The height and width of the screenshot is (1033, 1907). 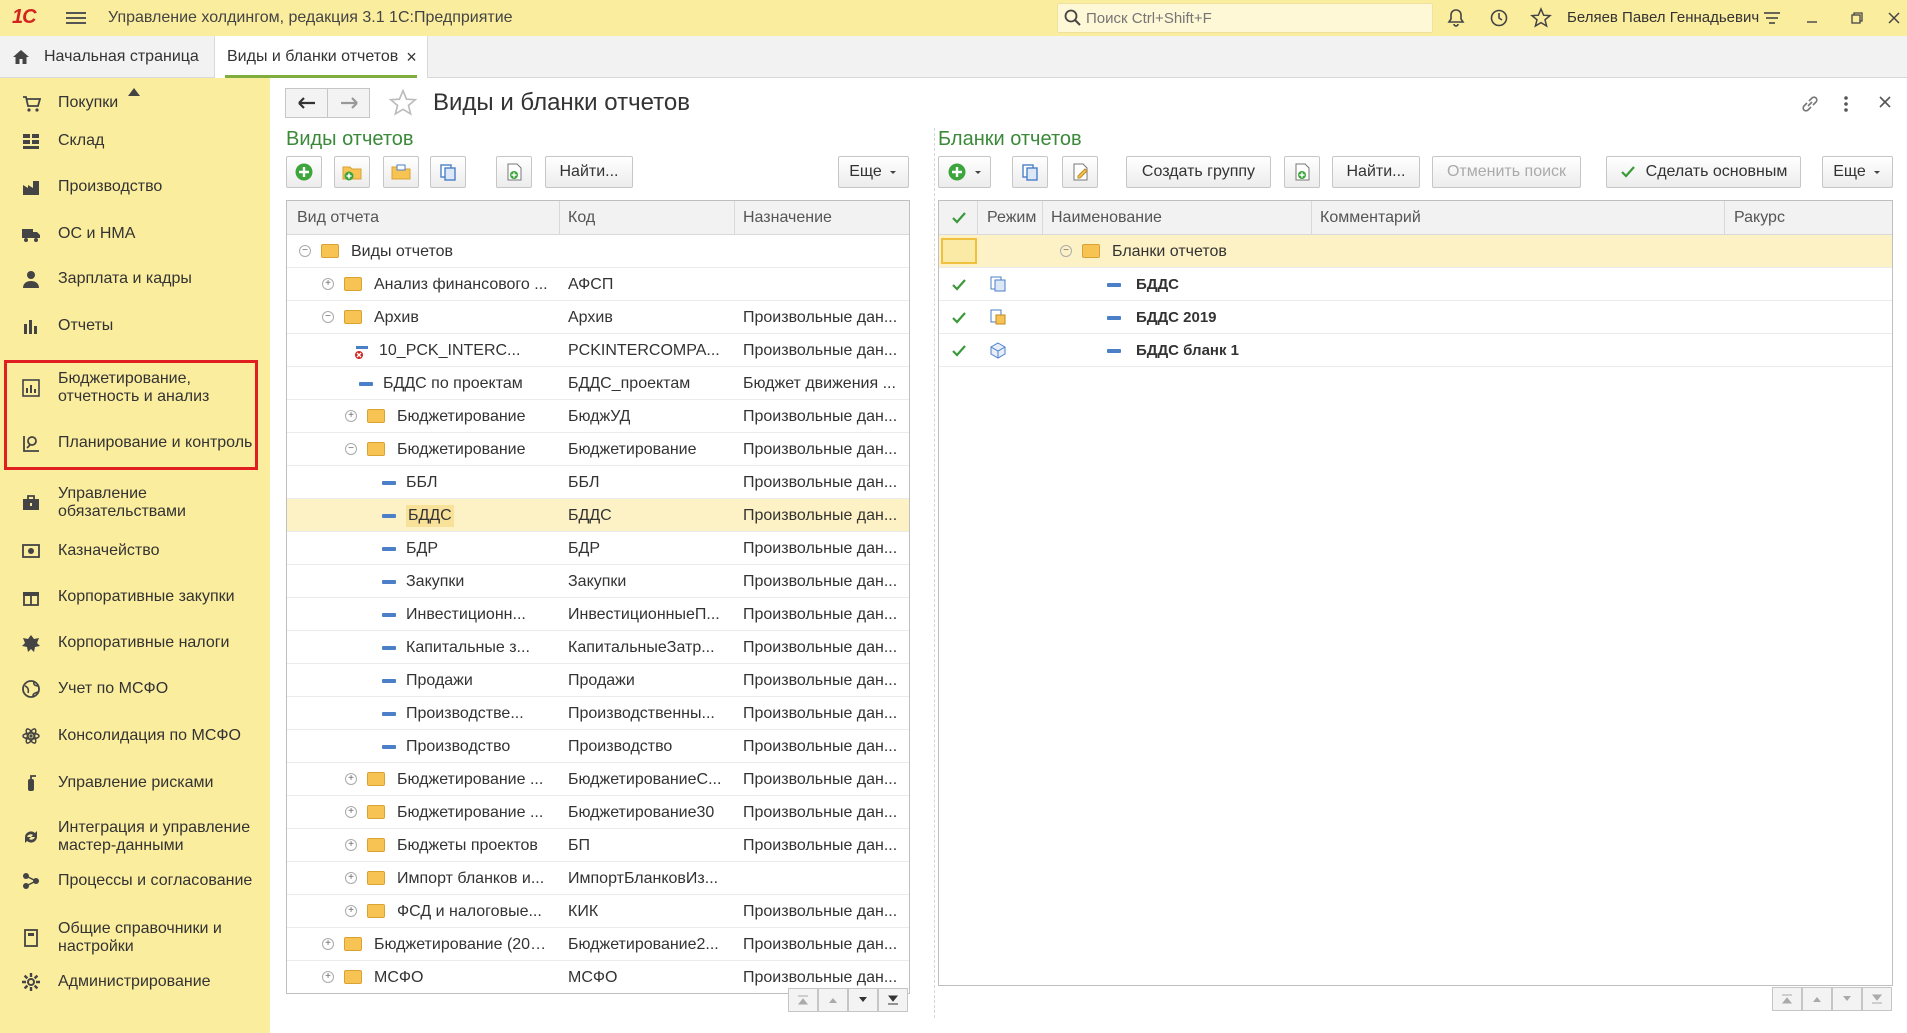 What do you see at coordinates (1663, 17) in the screenshot?
I see `user-name: Беляев Павел Геннадьевич` at bounding box center [1663, 17].